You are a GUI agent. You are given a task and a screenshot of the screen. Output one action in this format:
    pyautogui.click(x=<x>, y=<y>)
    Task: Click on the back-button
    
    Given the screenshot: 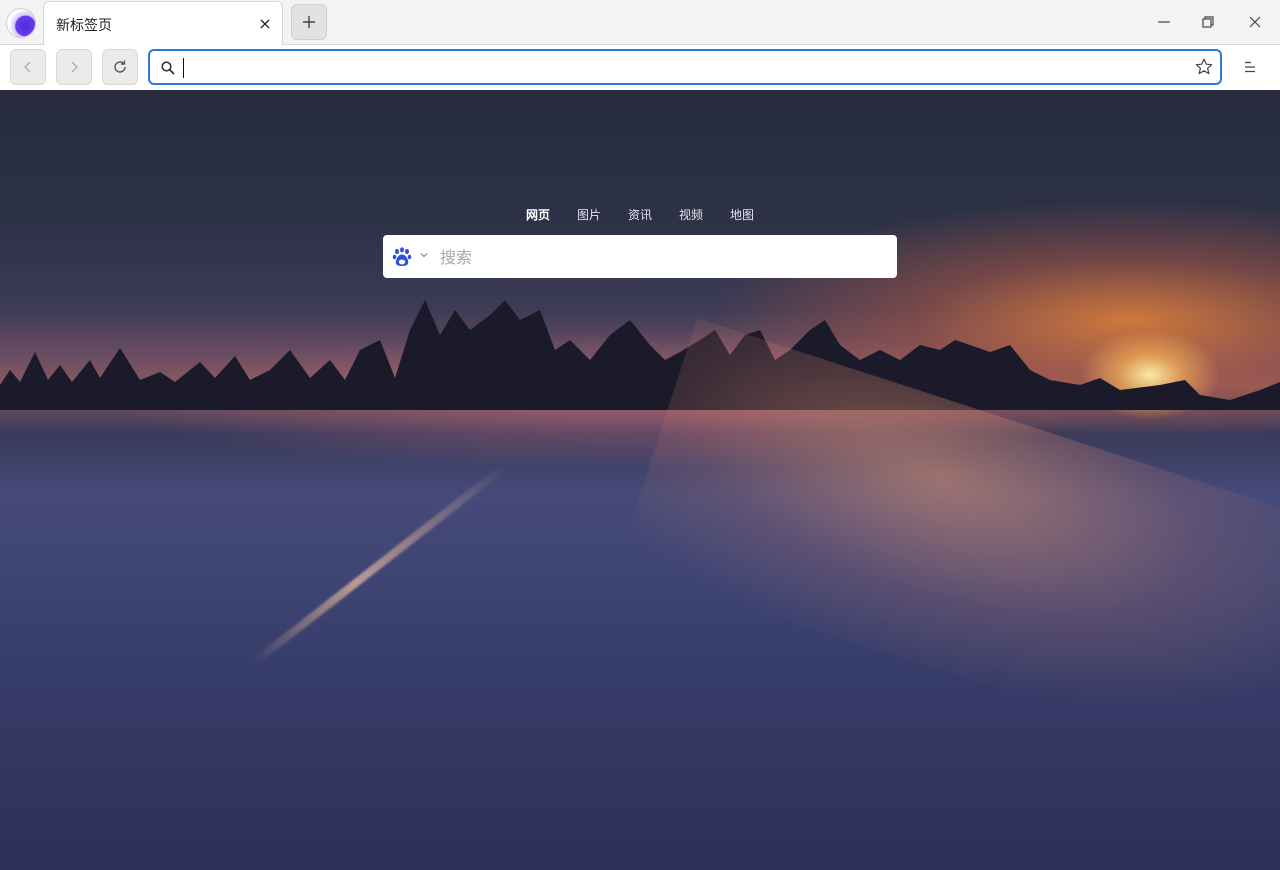 What is the action you would take?
    pyautogui.click(x=28, y=67)
    